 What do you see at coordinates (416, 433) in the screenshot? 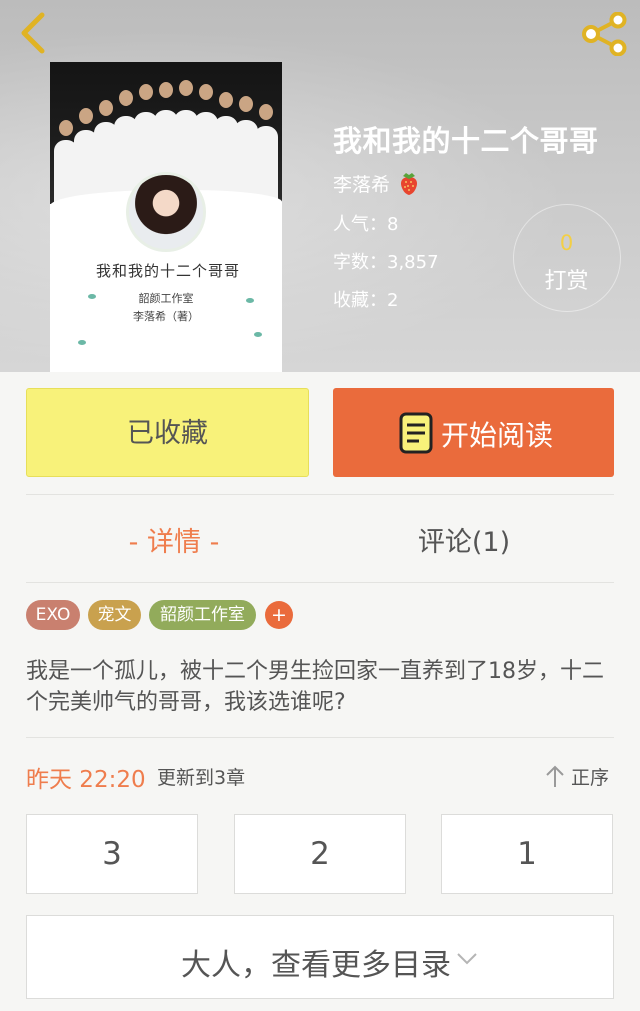
I see `book-icon` at bounding box center [416, 433].